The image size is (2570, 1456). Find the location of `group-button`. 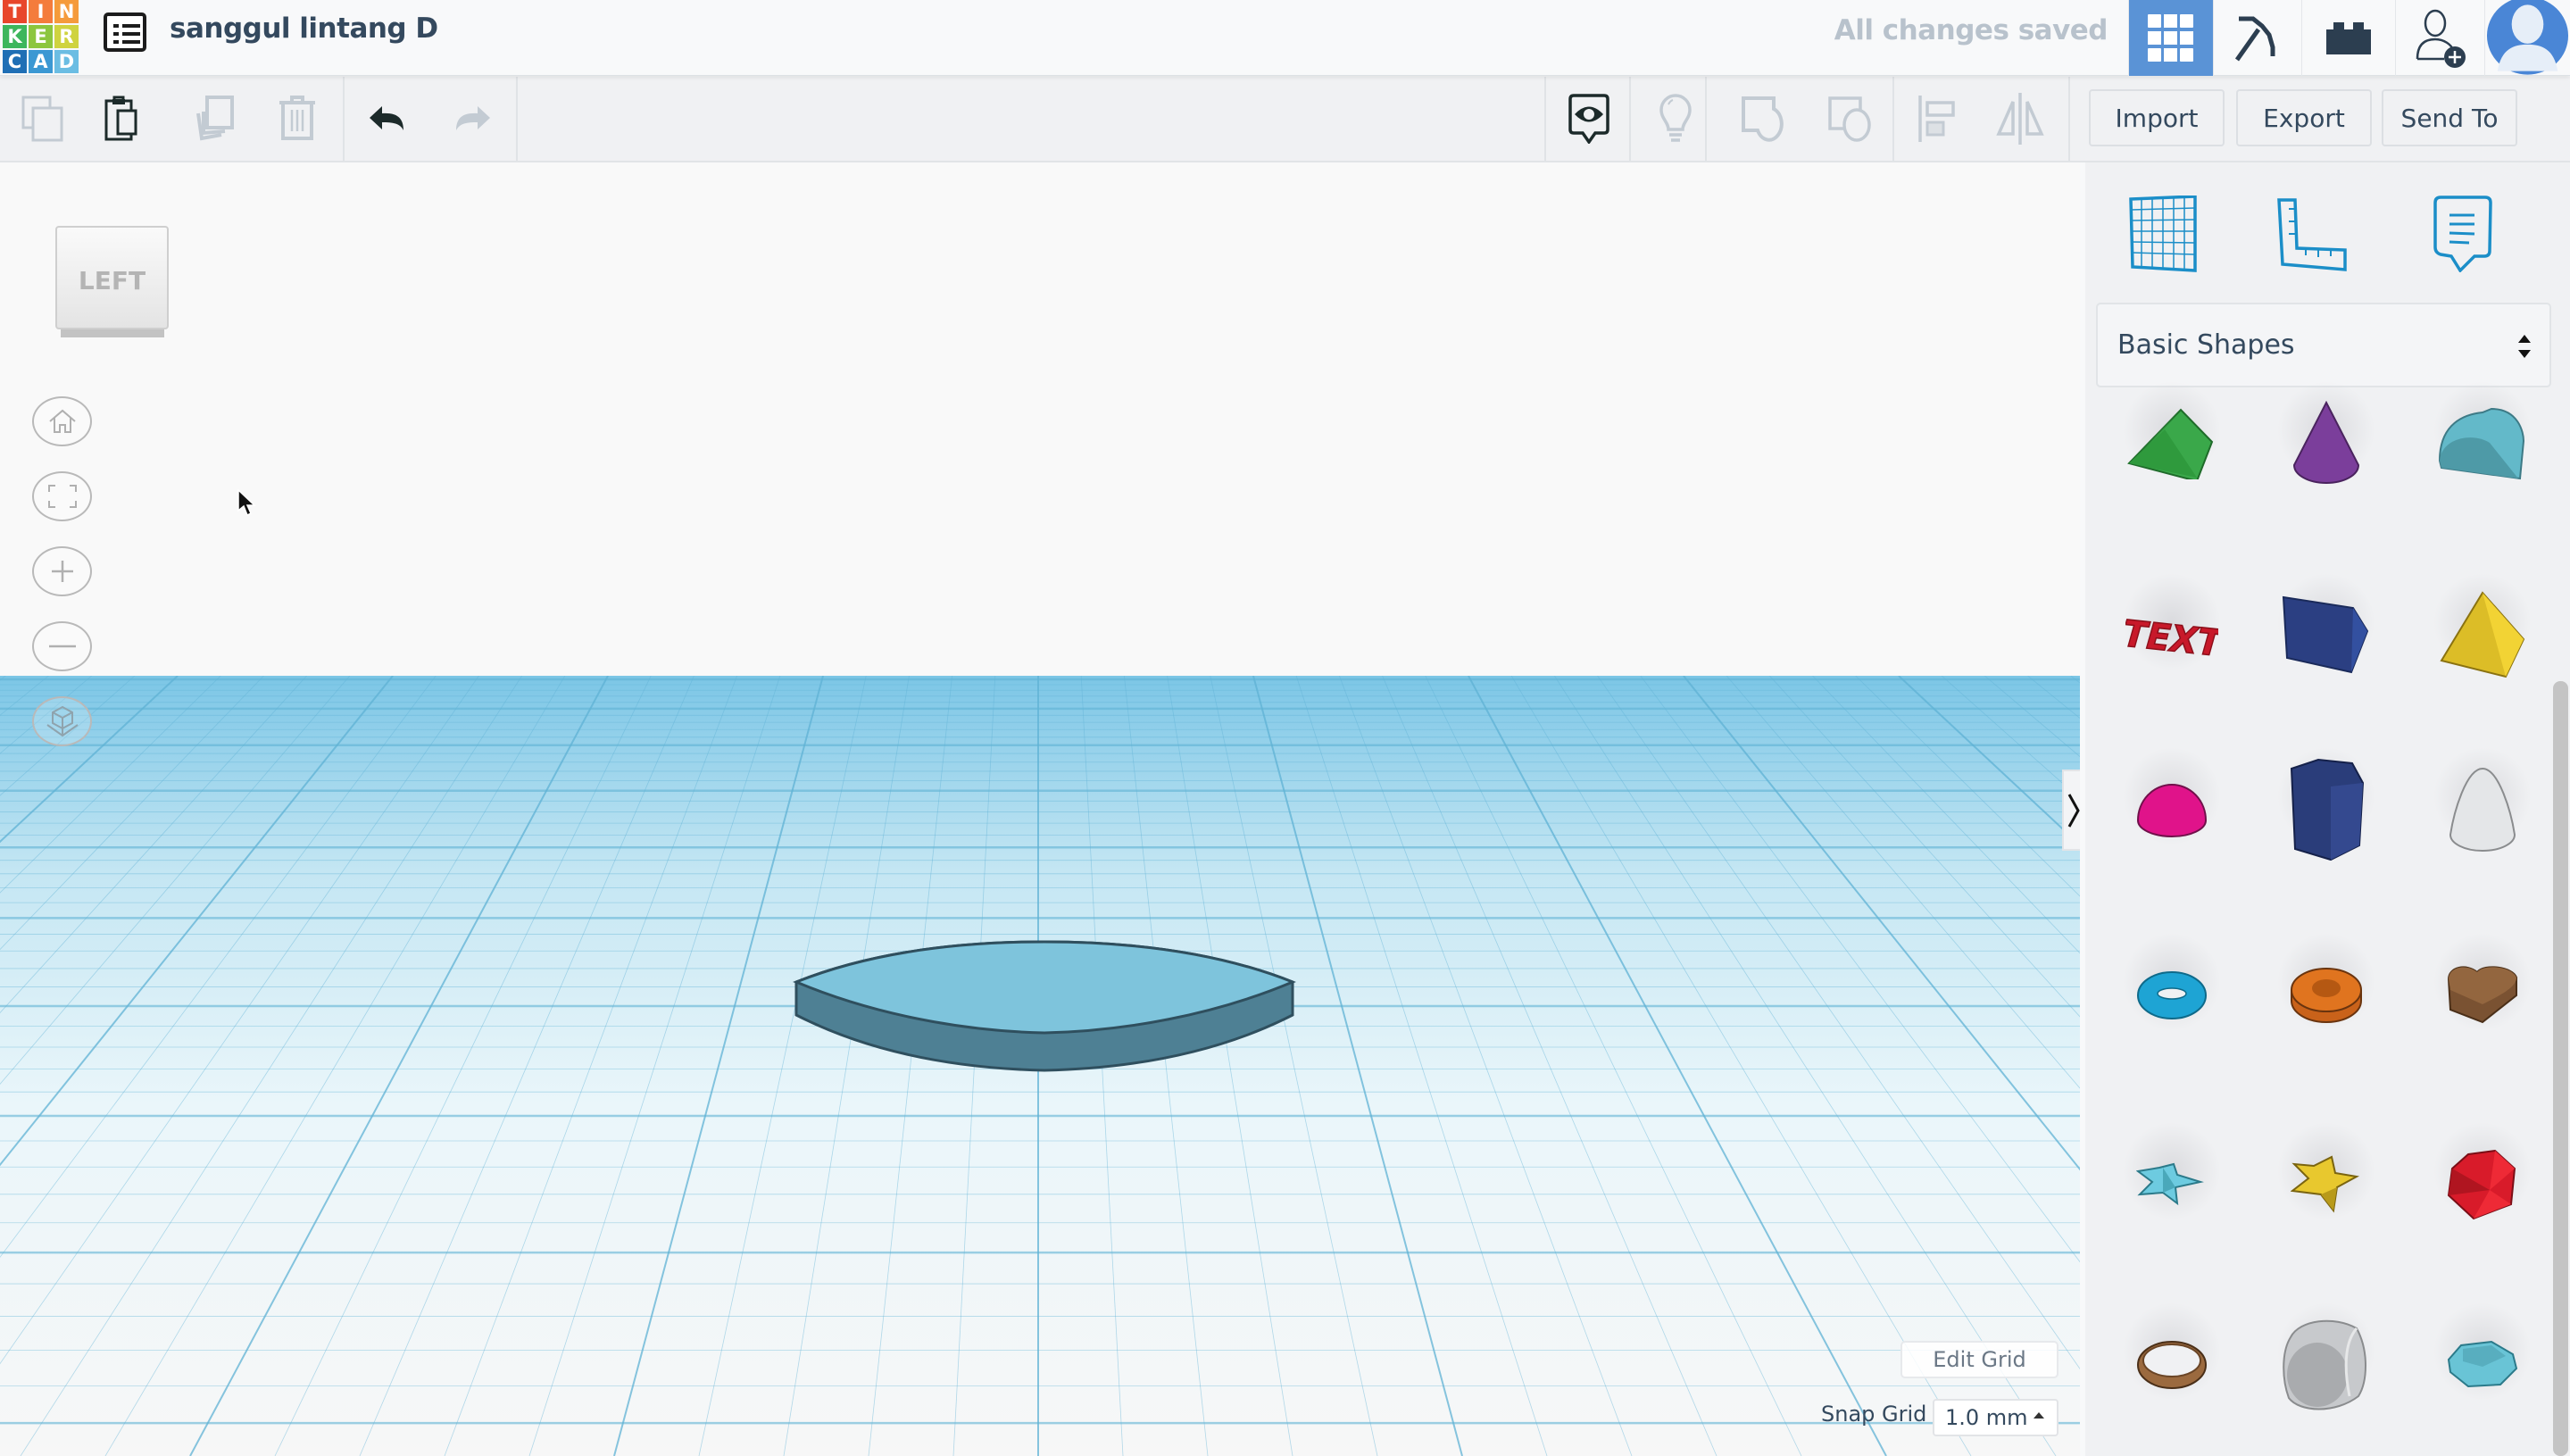

group-button is located at coordinates (1764, 119).